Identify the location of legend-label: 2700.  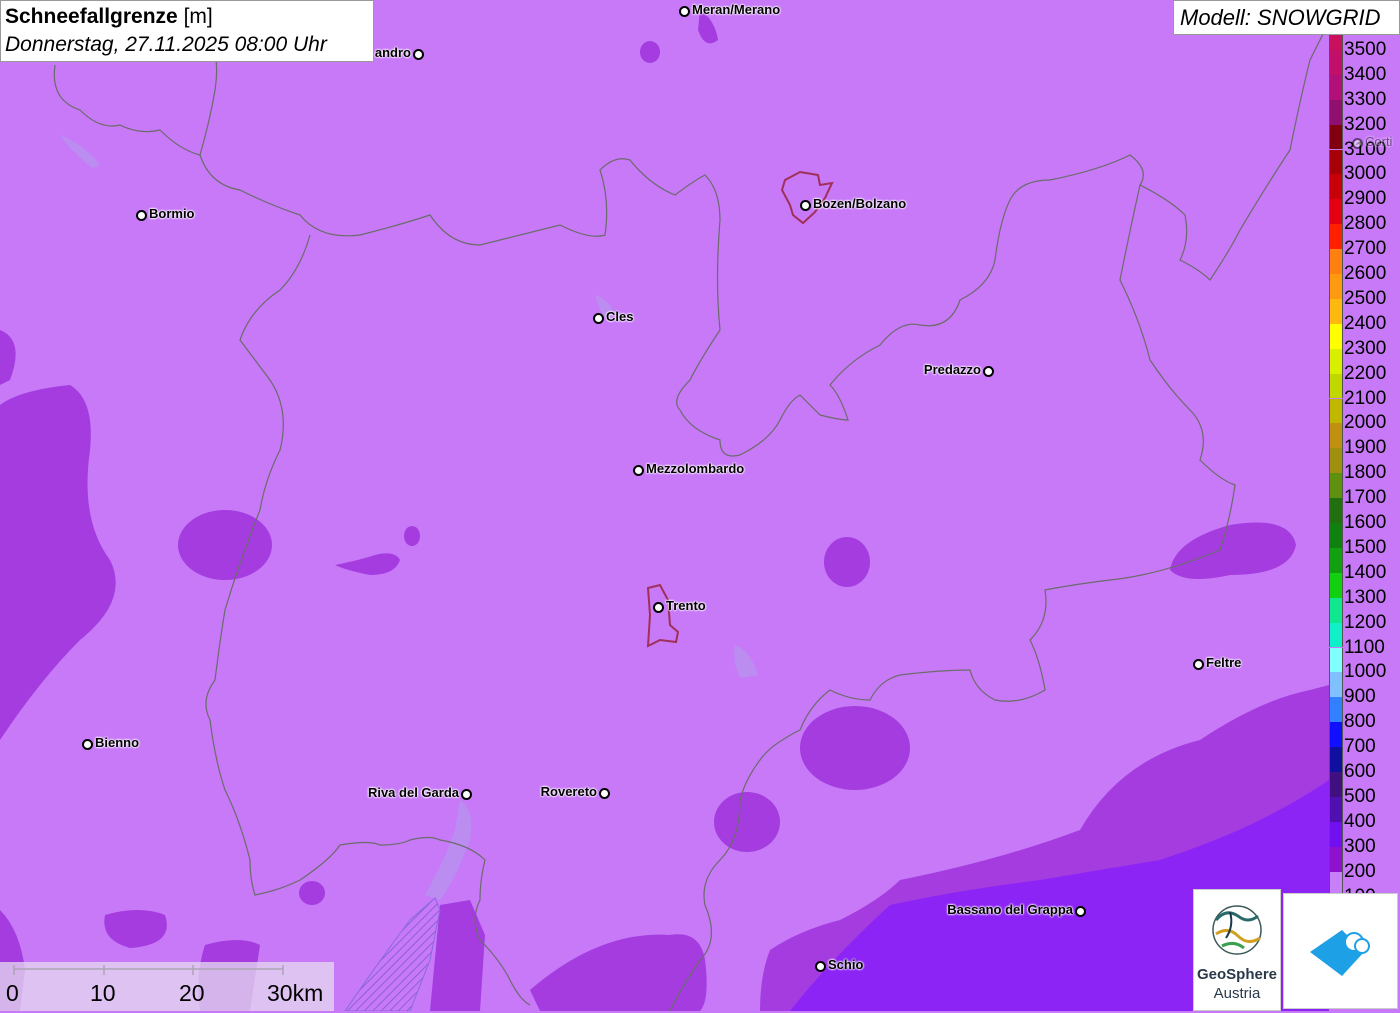
(1365, 249).